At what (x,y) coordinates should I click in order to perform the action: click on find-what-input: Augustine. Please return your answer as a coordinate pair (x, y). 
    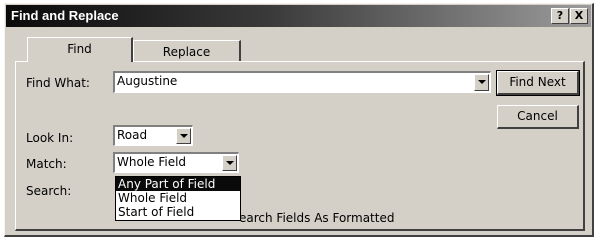
    Looking at the image, I should click on (147, 81).